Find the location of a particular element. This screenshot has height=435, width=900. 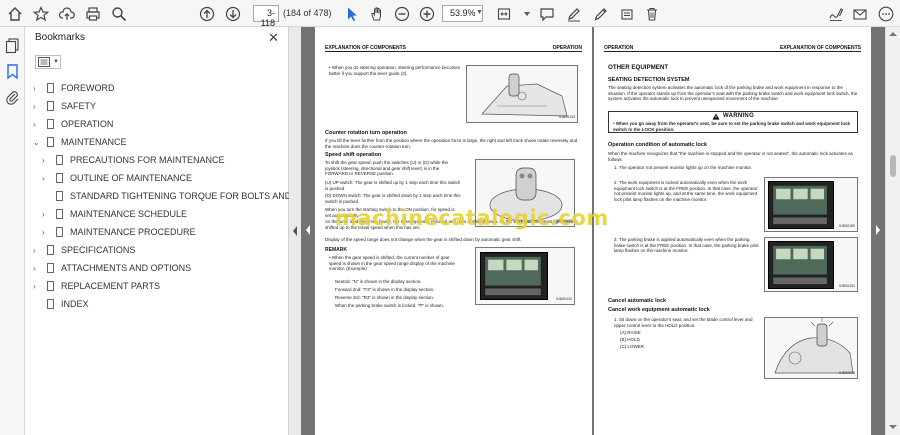

next-page-arrow-icon is located at coordinates (878, 230).